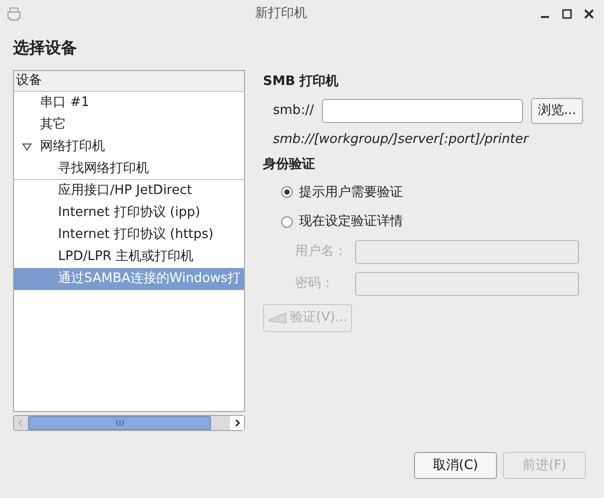 The width and height of the screenshot is (604, 498). Describe the element at coordinates (401, 139) in the screenshot. I see `address-hint: smb://[workgroup/]server[:port]/printer` at that location.